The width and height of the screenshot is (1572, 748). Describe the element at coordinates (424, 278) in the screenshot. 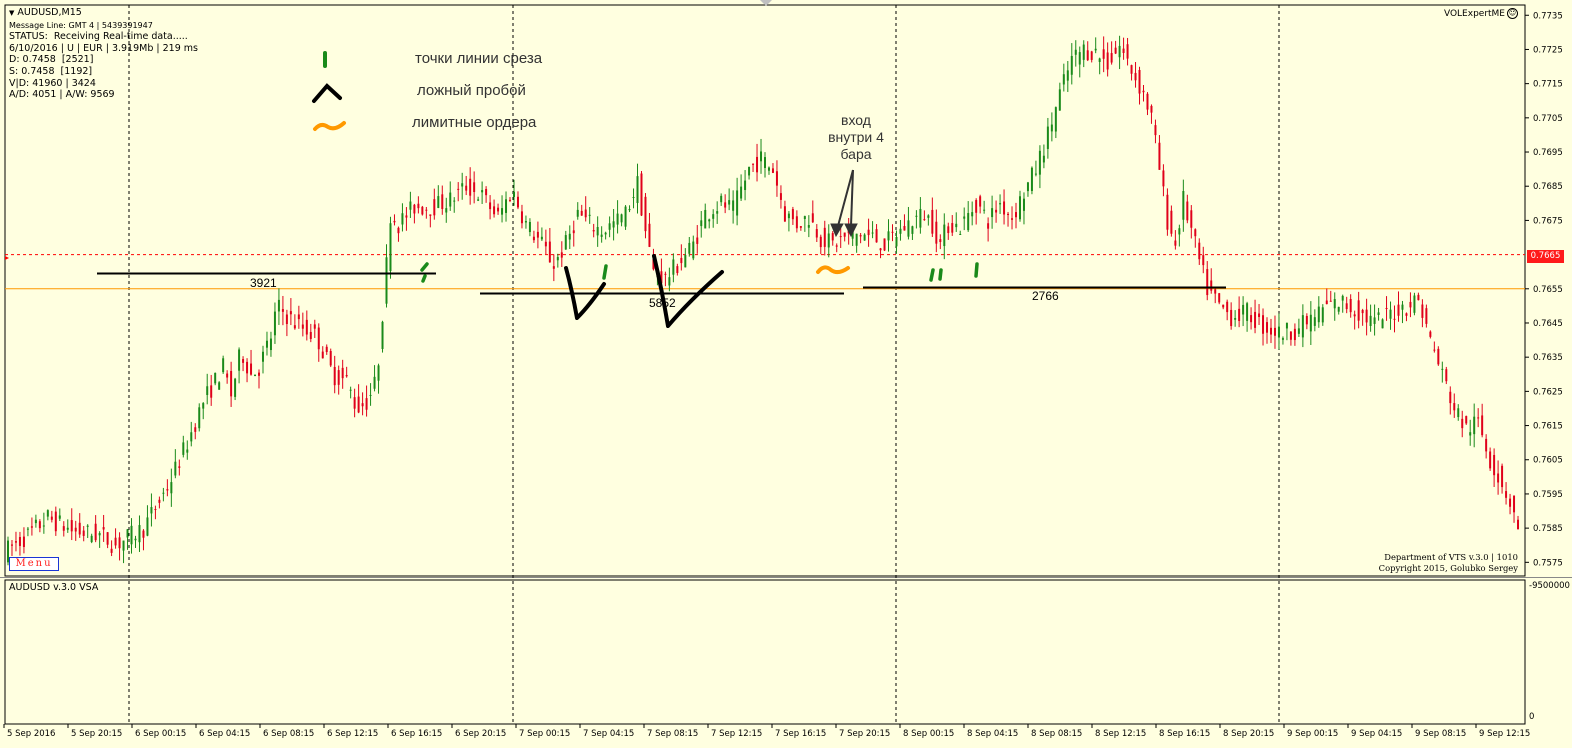

I see `cut-point-mark` at that location.